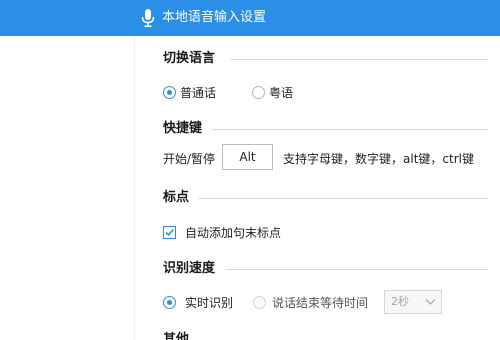 The image size is (500, 340). What do you see at coordinates (413, 302) in the screenshot?
I see `wait-time-select: 2秒` at bounding box center [413, 302].